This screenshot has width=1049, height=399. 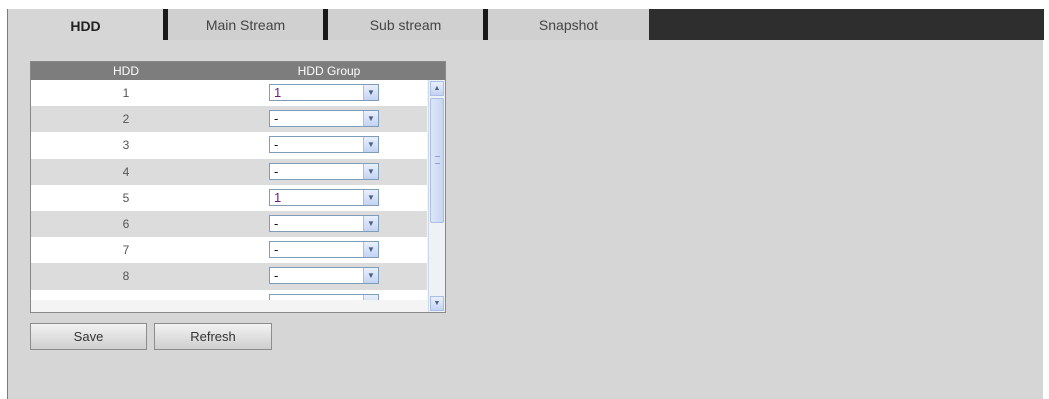 I want to click on tab-sub-stream-label: Sub stream, so click(x=405, y=24).